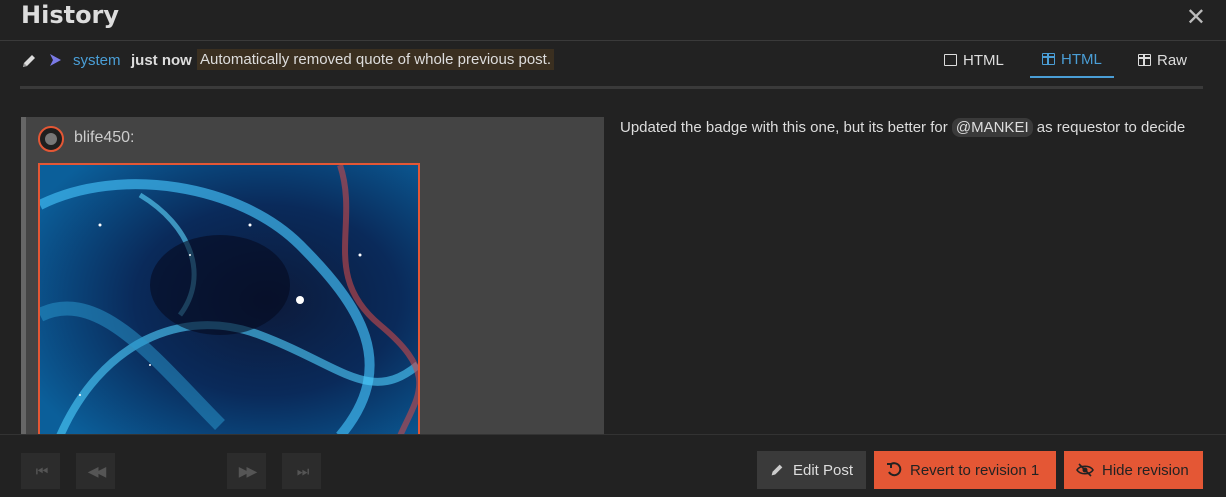  What do you see at coordinates (975, 470) in the screenshot?
I see `revert-label: Revert to revision 1` at bounding box center [975, 470].